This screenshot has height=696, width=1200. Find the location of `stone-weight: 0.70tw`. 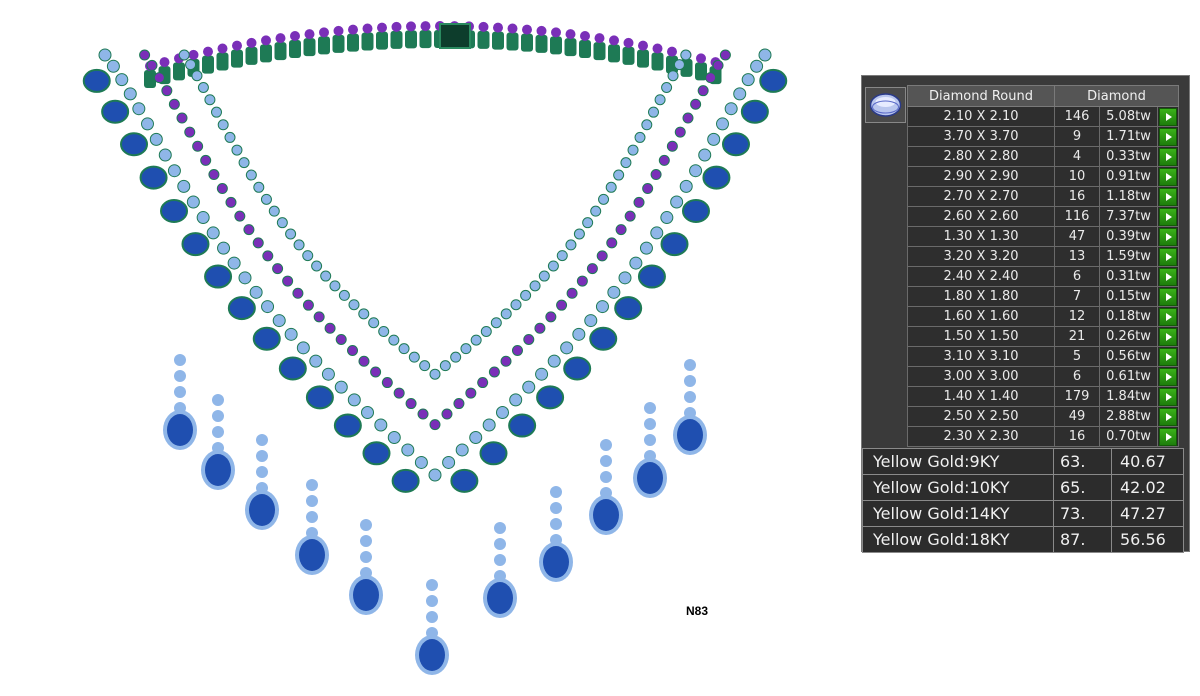

stone-weight: 0.70tw is located at coordinates (1128, 436).